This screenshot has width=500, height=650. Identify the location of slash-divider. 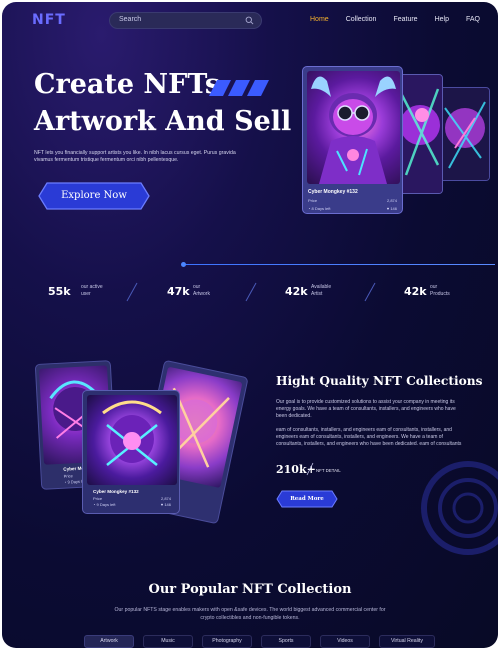
(310, 469).